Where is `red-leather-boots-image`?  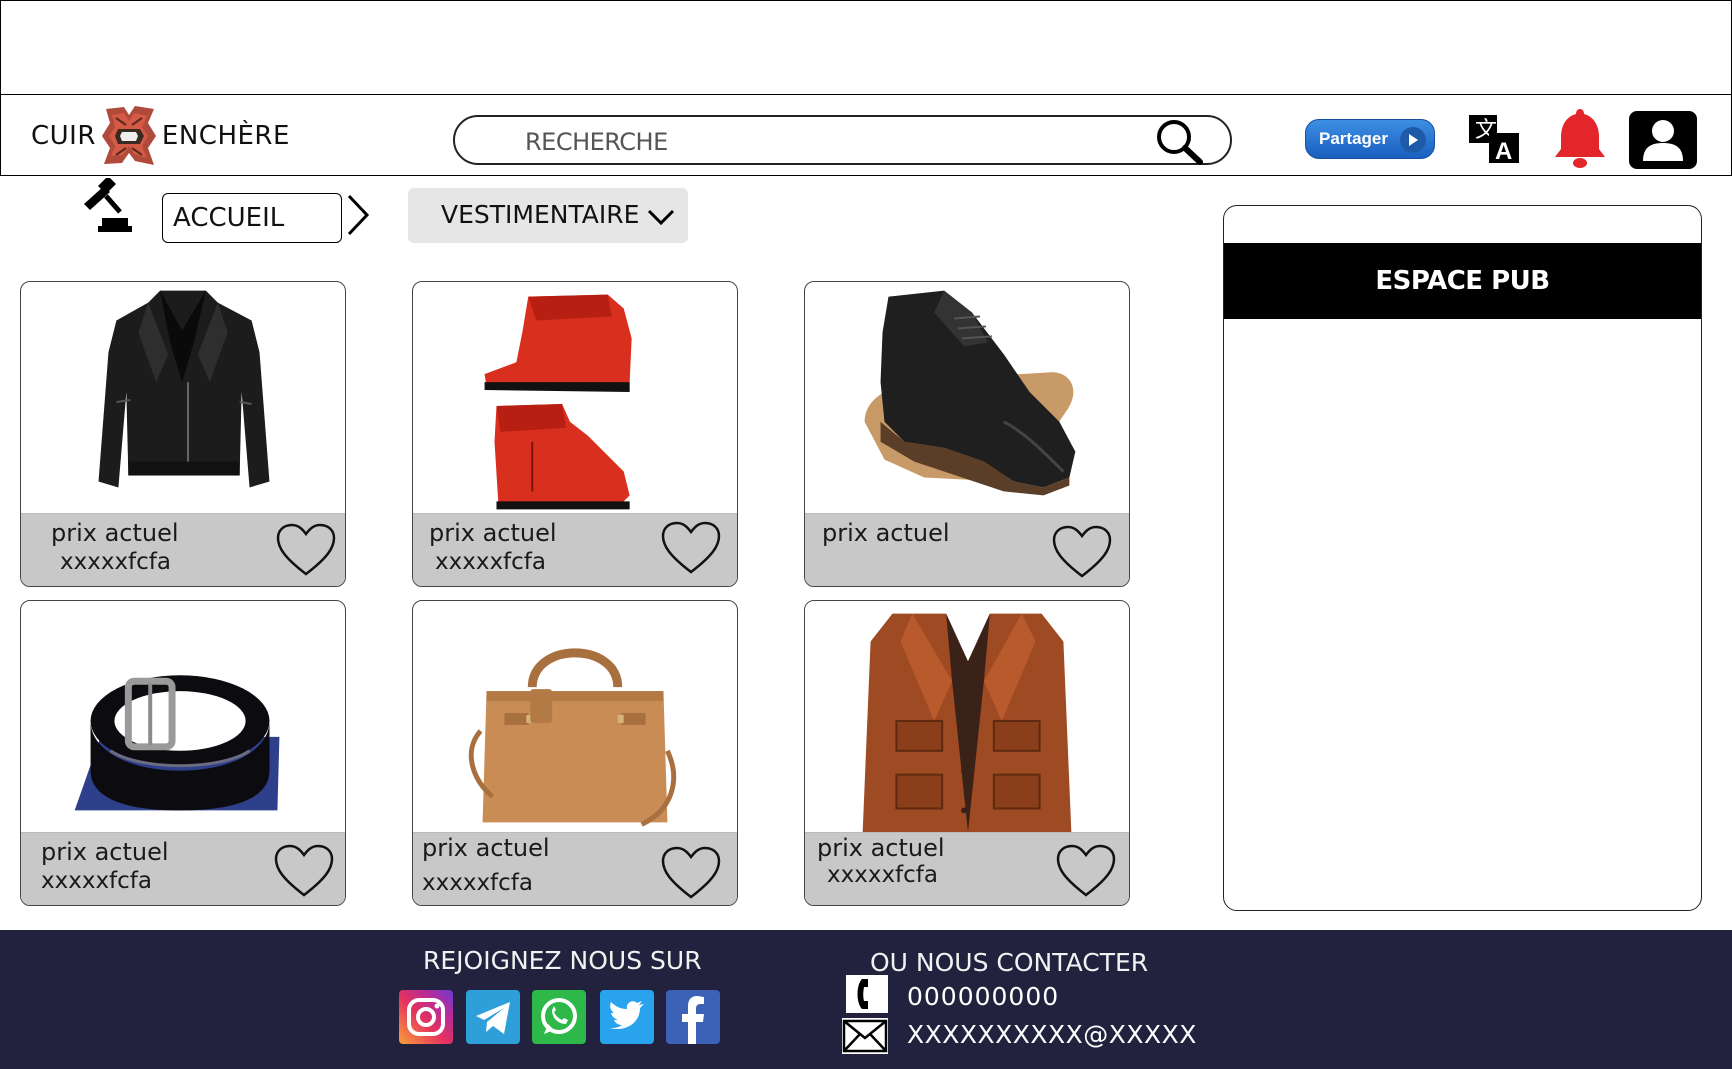
red-leather-boots-image is located at coordinates (575, 398).